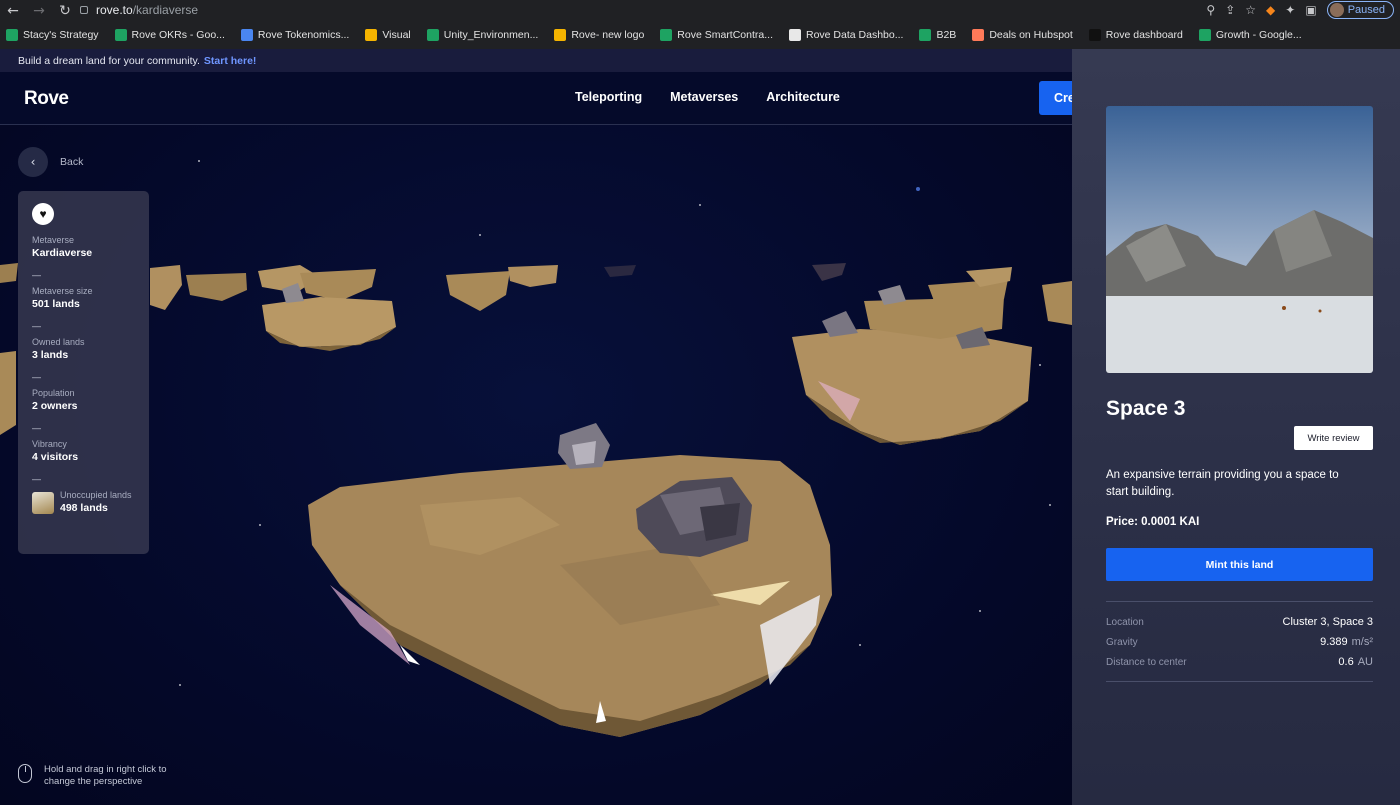 This screenshot has height=805, width=1400. Describe the element at coordinates (1031, 35) in the screenshot. I see `bookmark-label: Deals on Hubspot` at that location.